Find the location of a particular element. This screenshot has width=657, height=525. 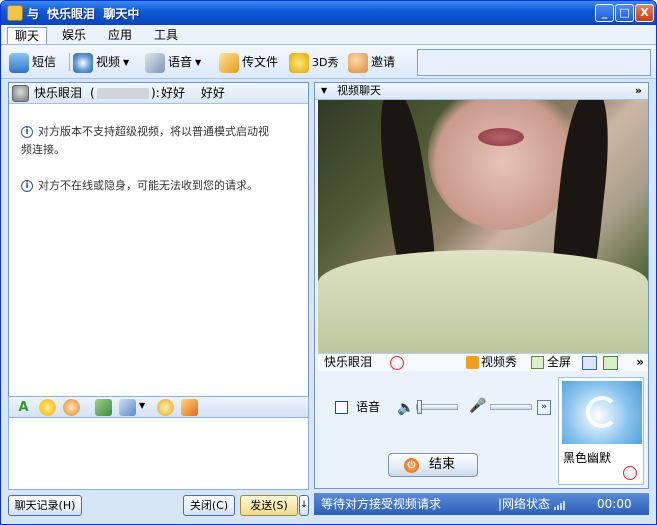

message-line: 对方不在线或隐身，可能无法收到您的请求。 is located at coordinates (148, 185).